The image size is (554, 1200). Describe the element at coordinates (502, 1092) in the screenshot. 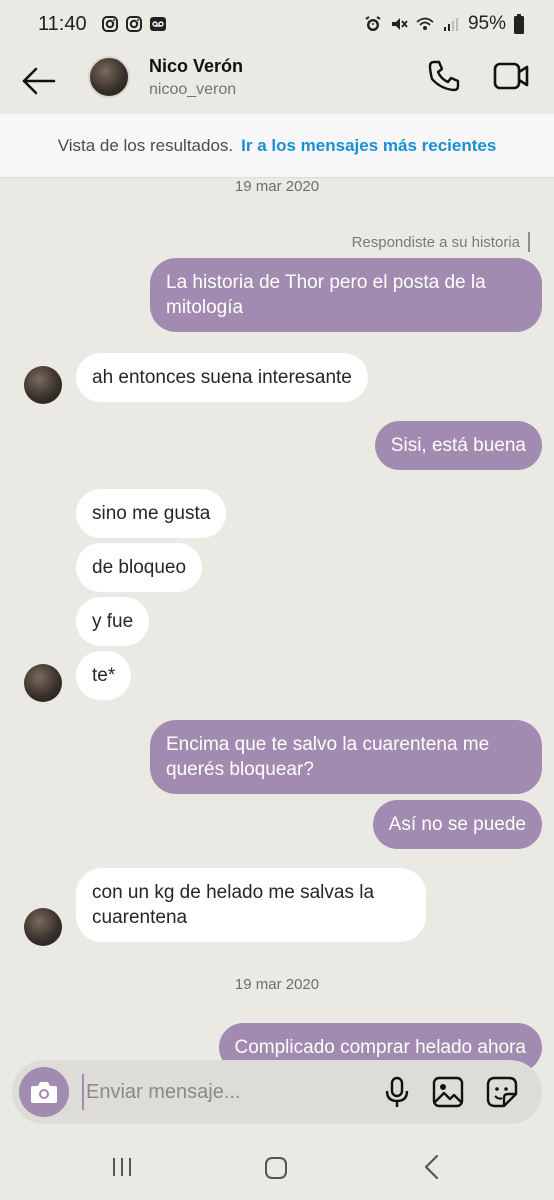

I see `sticker-icon` at that location.